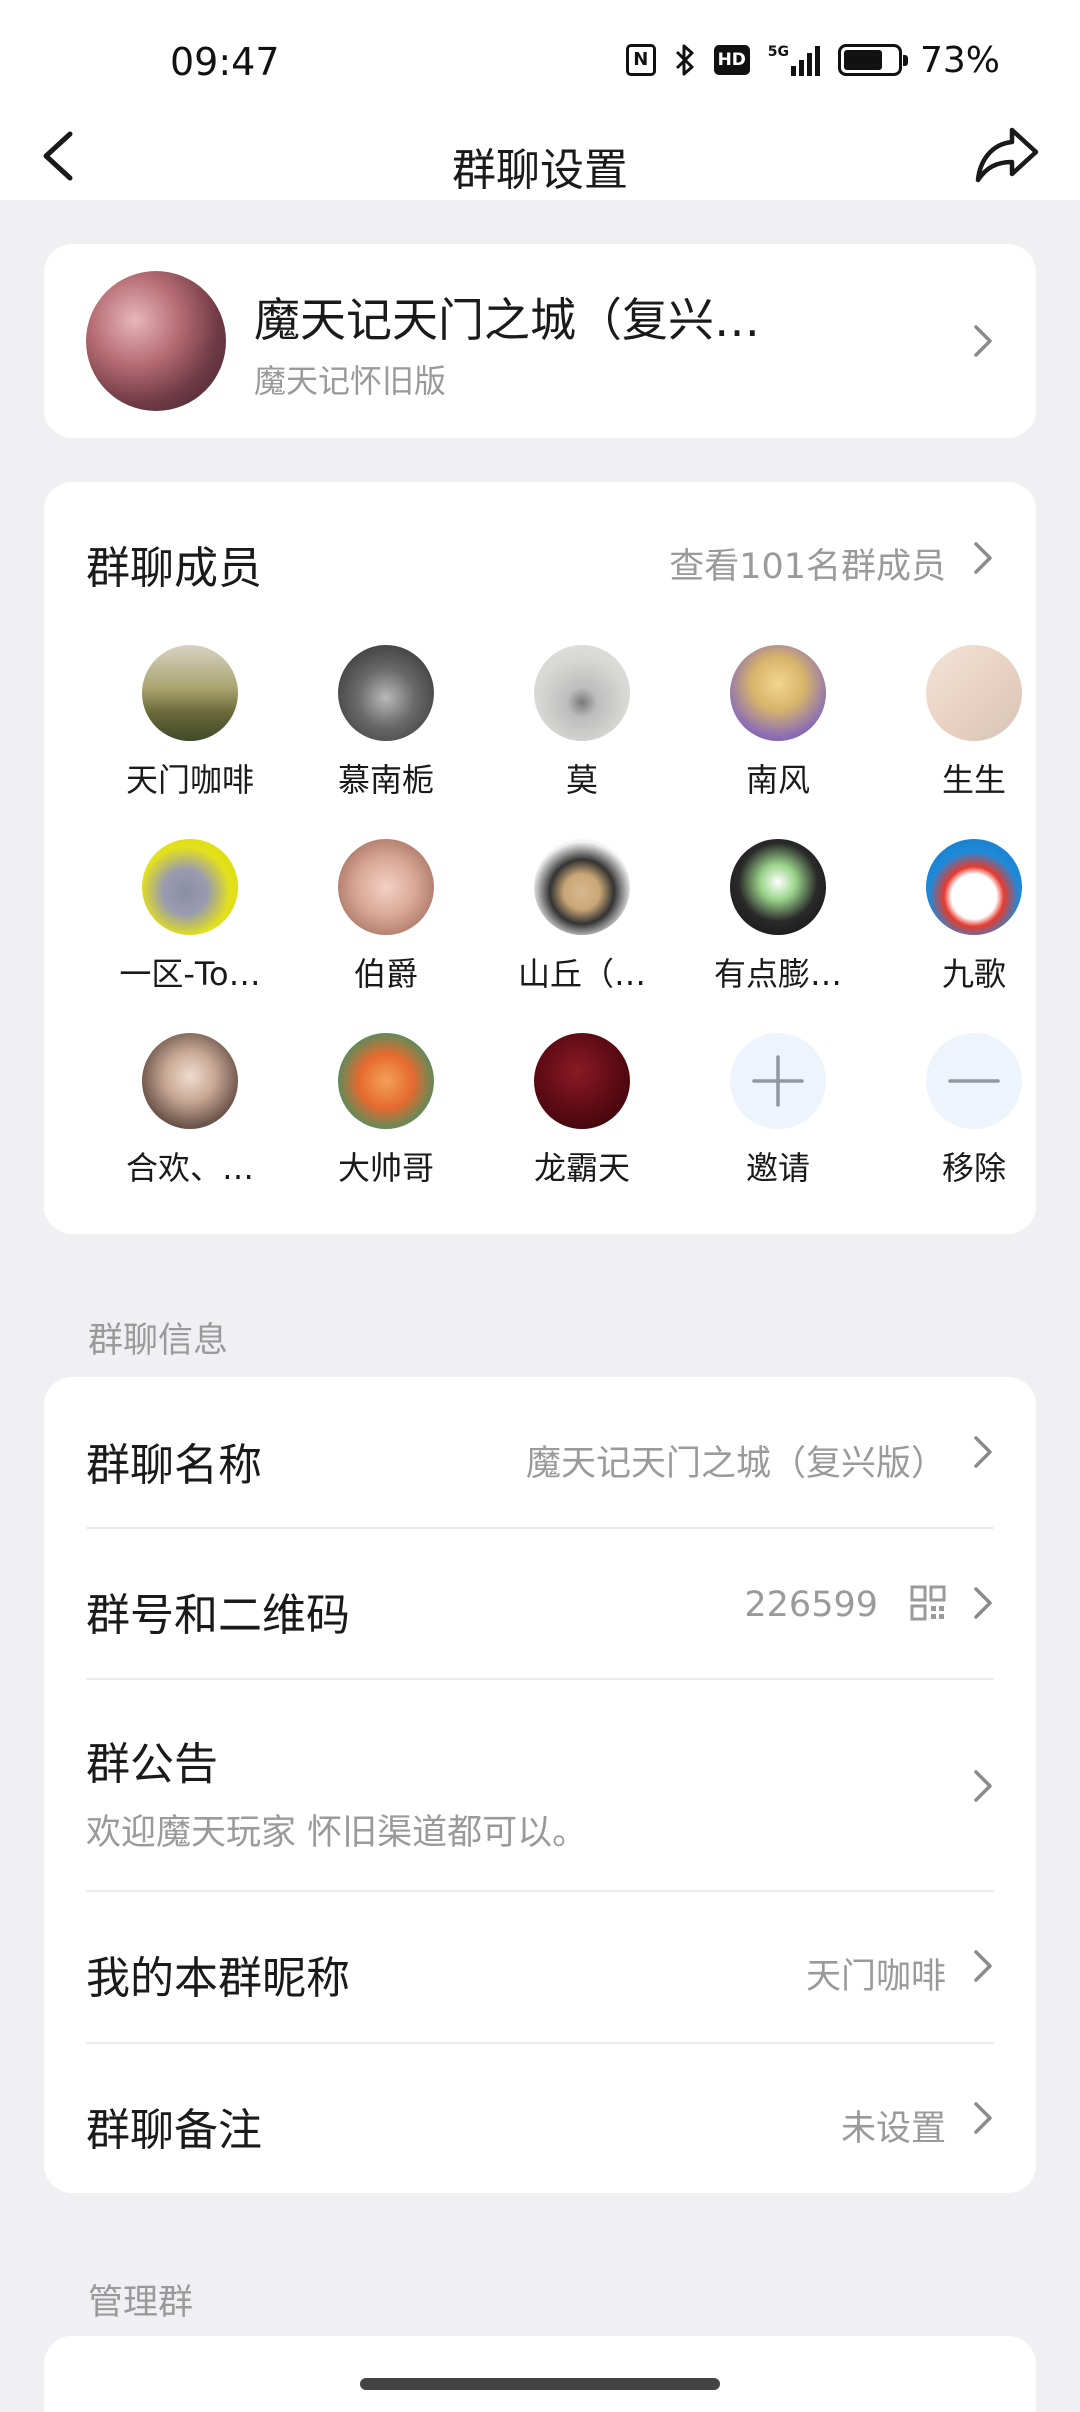  I want to click on battery-icon, so click(872, 60).